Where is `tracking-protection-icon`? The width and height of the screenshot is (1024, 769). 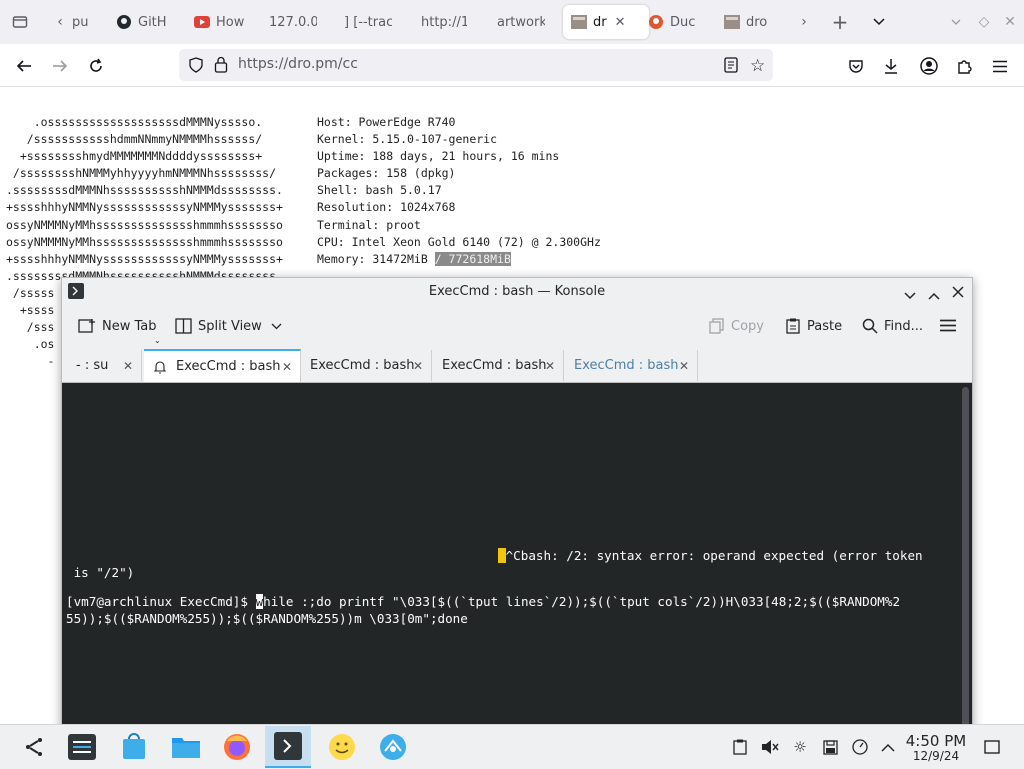 tracking-protection-icon is located at coordinates (196, 67).